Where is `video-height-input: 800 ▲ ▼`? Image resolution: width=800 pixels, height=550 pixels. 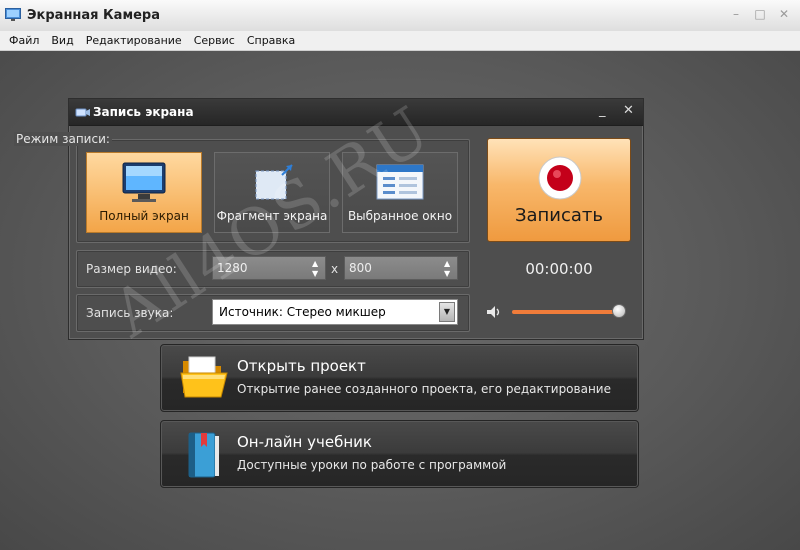 video-height-input: 800 ▲ ▼ is located at coordinates (401, 268).